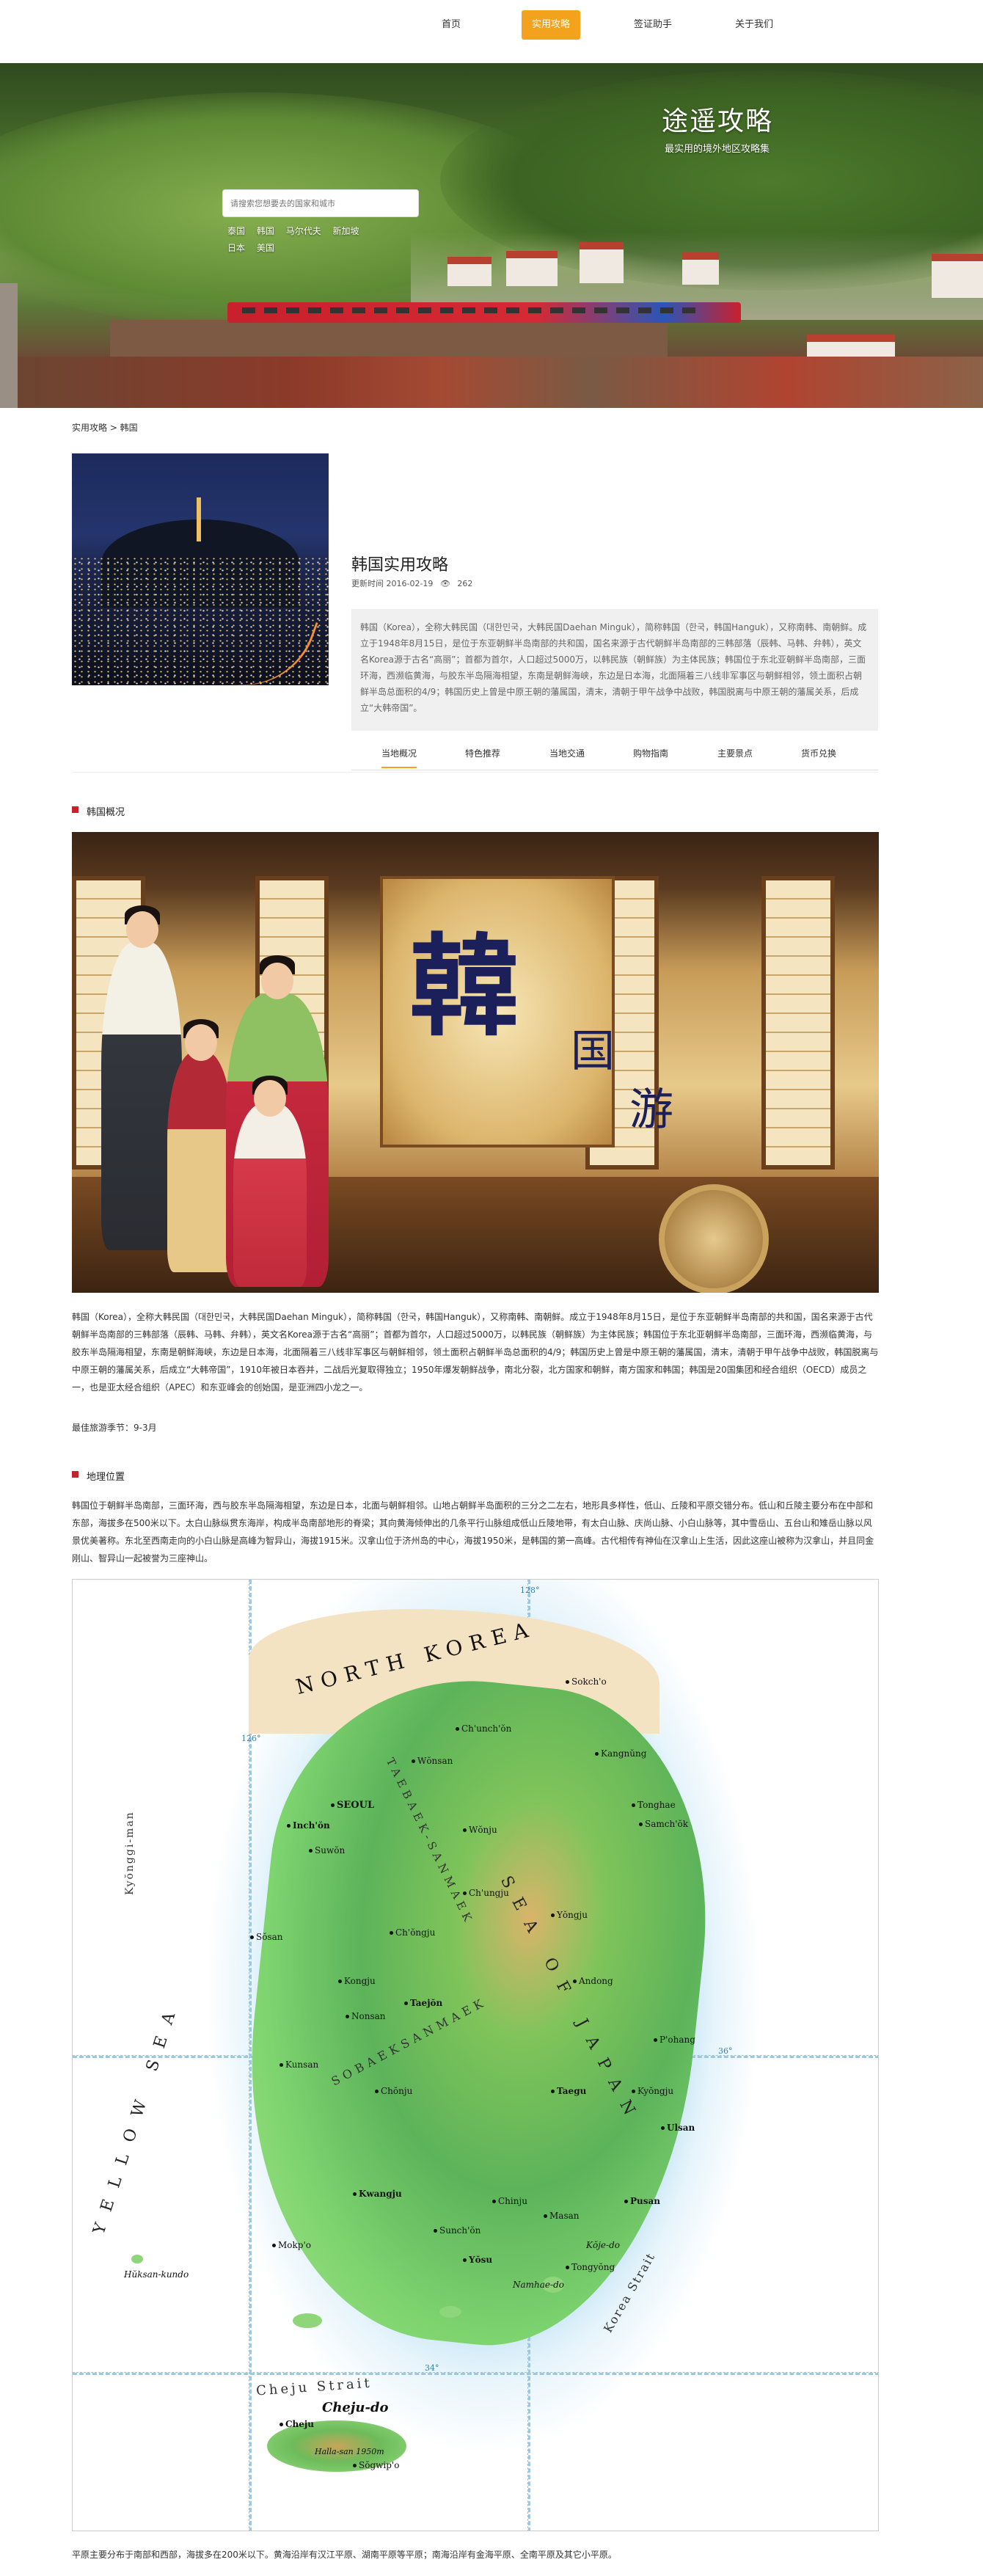  I want to click on hot-tag-singapore: 新加坡, so click(346, 231).